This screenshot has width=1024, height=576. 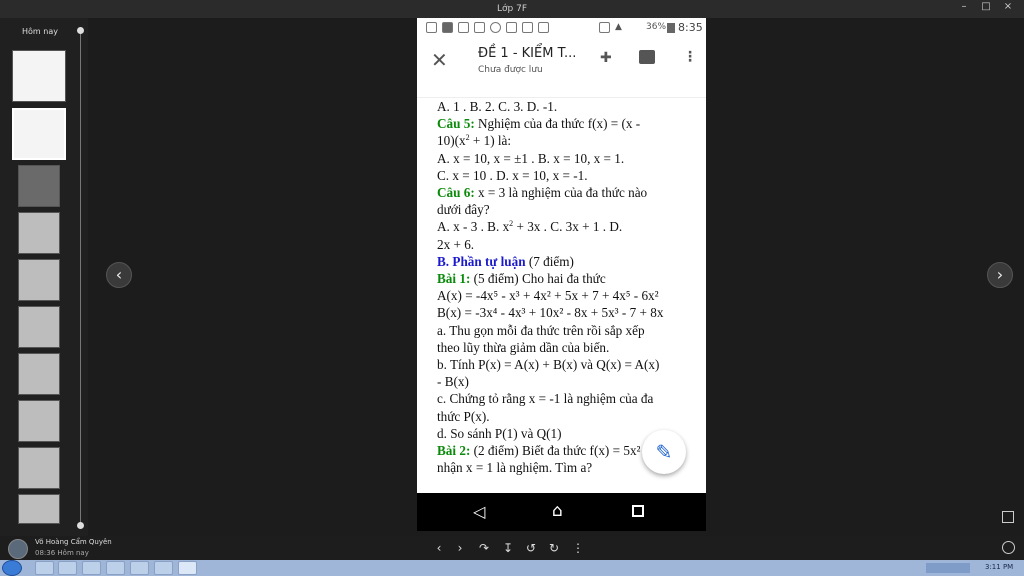 I want to click on android-status-bar: ▲ 36% 8:35, so click(x=561, y=28).